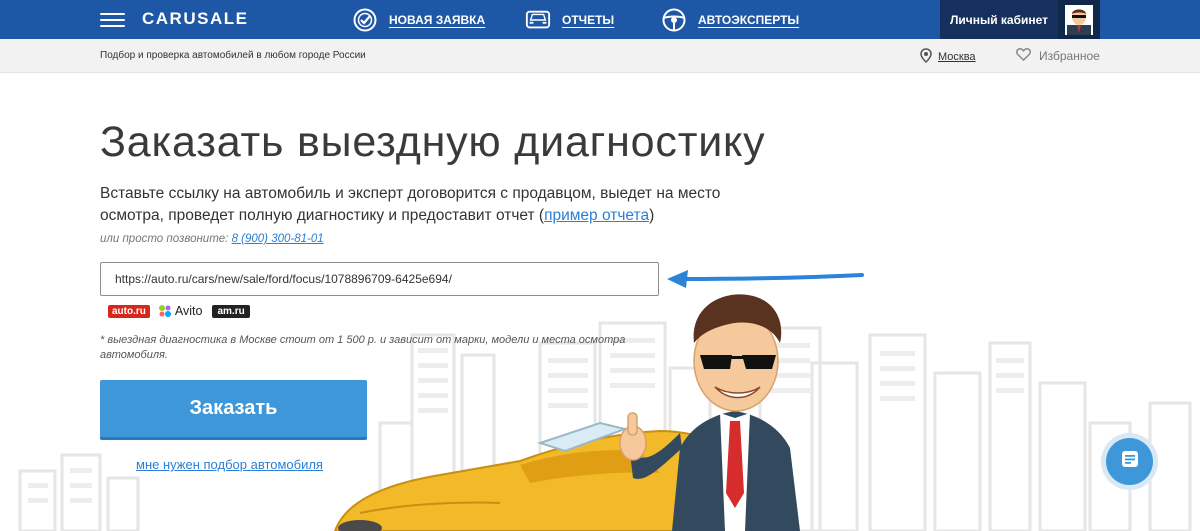 The image size is (1200, 531). I want to click on user-avatar-icon, so click(1079, 19).